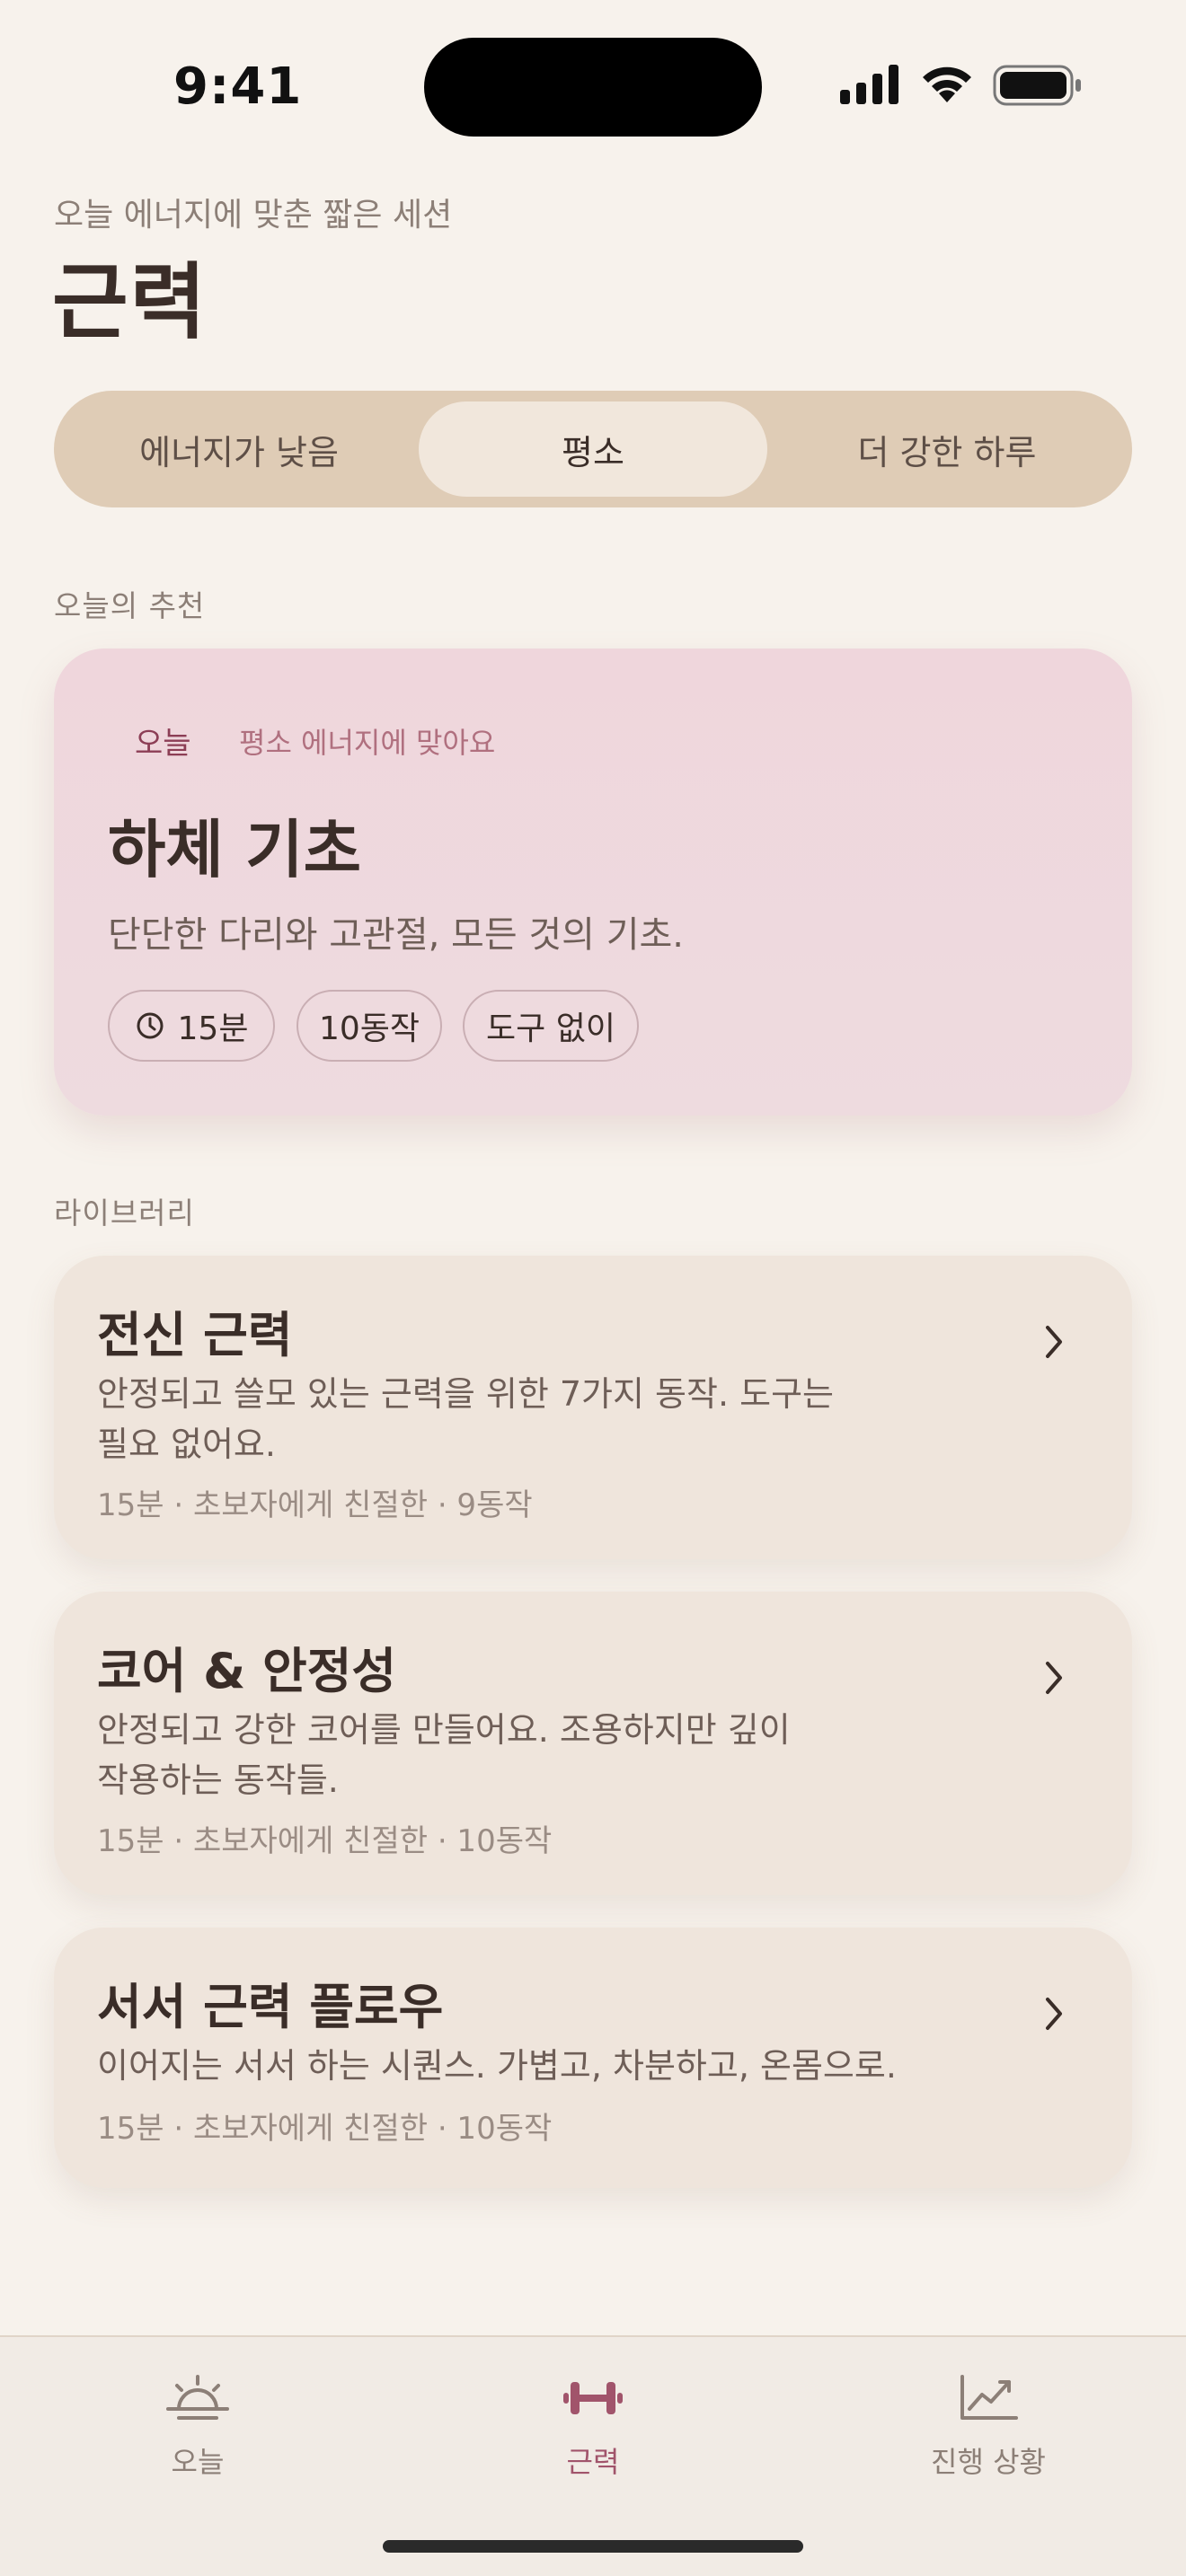 This screenshot has height=2576, width=1186. I want to click on library-item-description: 안정되고 강한 코어를 만들어요. 조용하지만 깊이 작용하는 동작들., so click(483, 1755).